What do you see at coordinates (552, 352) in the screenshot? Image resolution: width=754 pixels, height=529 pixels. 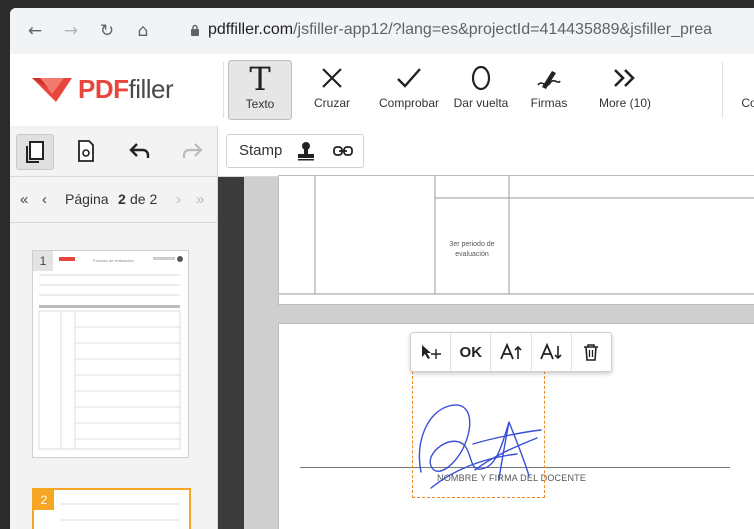 I see `decrease-size-icon` at bounding box center [552, 352].